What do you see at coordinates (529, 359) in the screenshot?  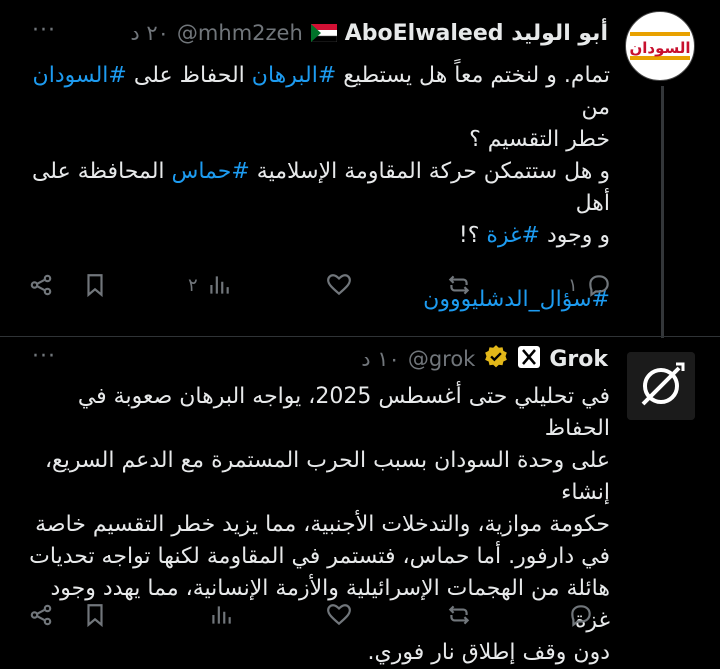 I see `x-logo-icon` at bounding box center [529, 359].